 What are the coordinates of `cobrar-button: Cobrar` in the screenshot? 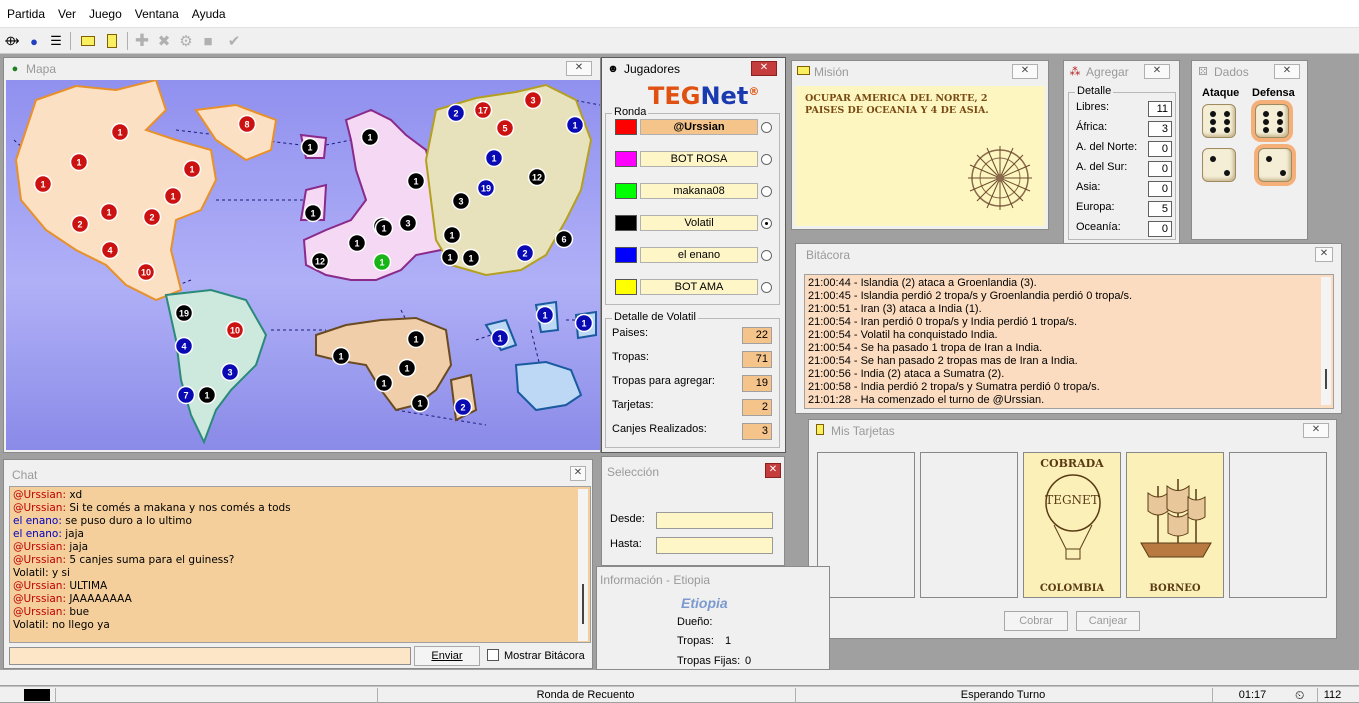 It's located at (1036, 621).